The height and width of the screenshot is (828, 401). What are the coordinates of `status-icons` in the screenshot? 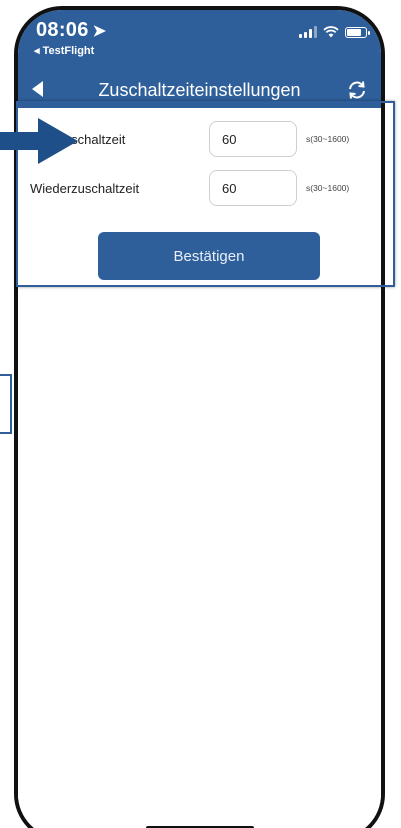 It's located at (334, 32).